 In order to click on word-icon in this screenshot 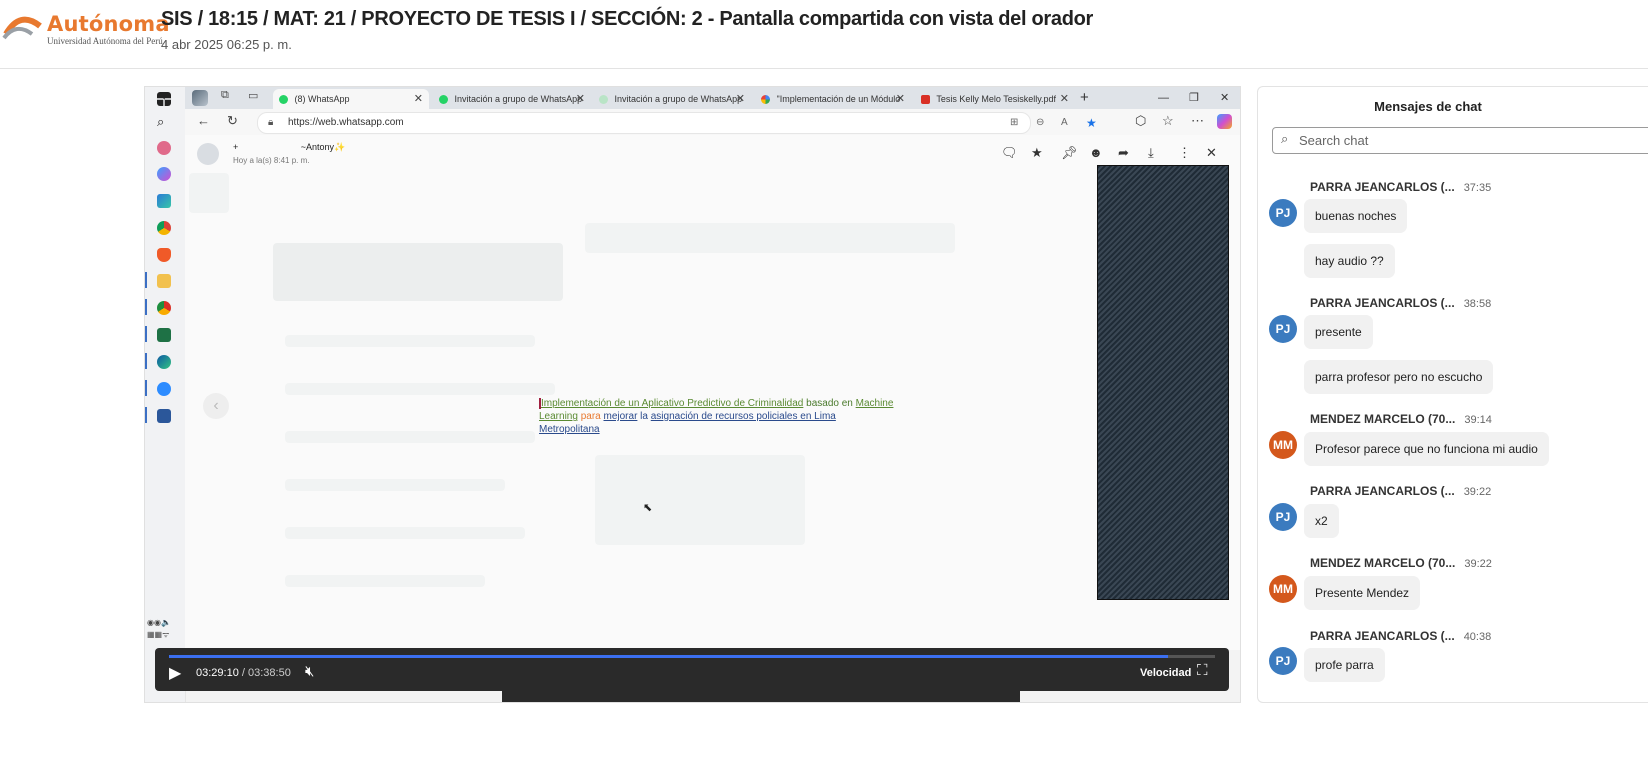, I will do `click(164, 416)`.